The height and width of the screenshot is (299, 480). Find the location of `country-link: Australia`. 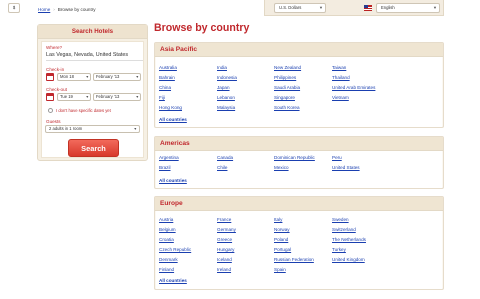

country-link: Australia is located at coordinates (168, 67).